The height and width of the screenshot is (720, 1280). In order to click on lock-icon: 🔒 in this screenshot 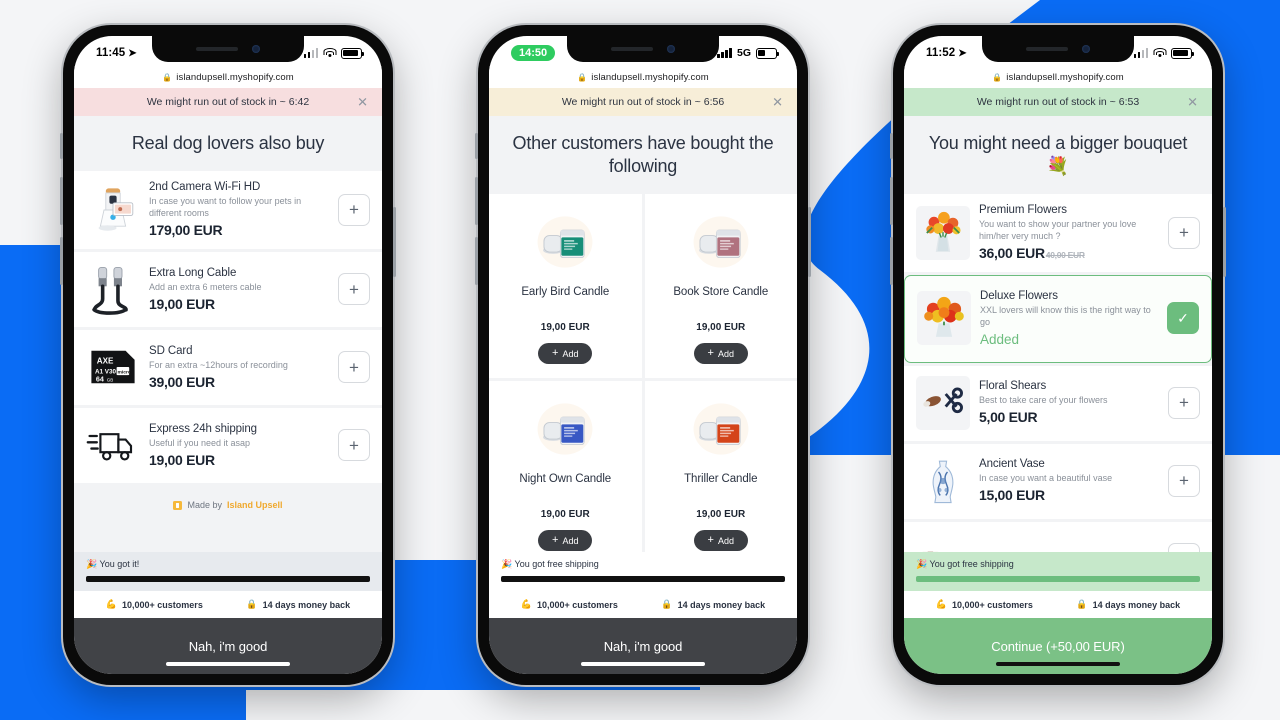, I will do `click(167, 77)`.